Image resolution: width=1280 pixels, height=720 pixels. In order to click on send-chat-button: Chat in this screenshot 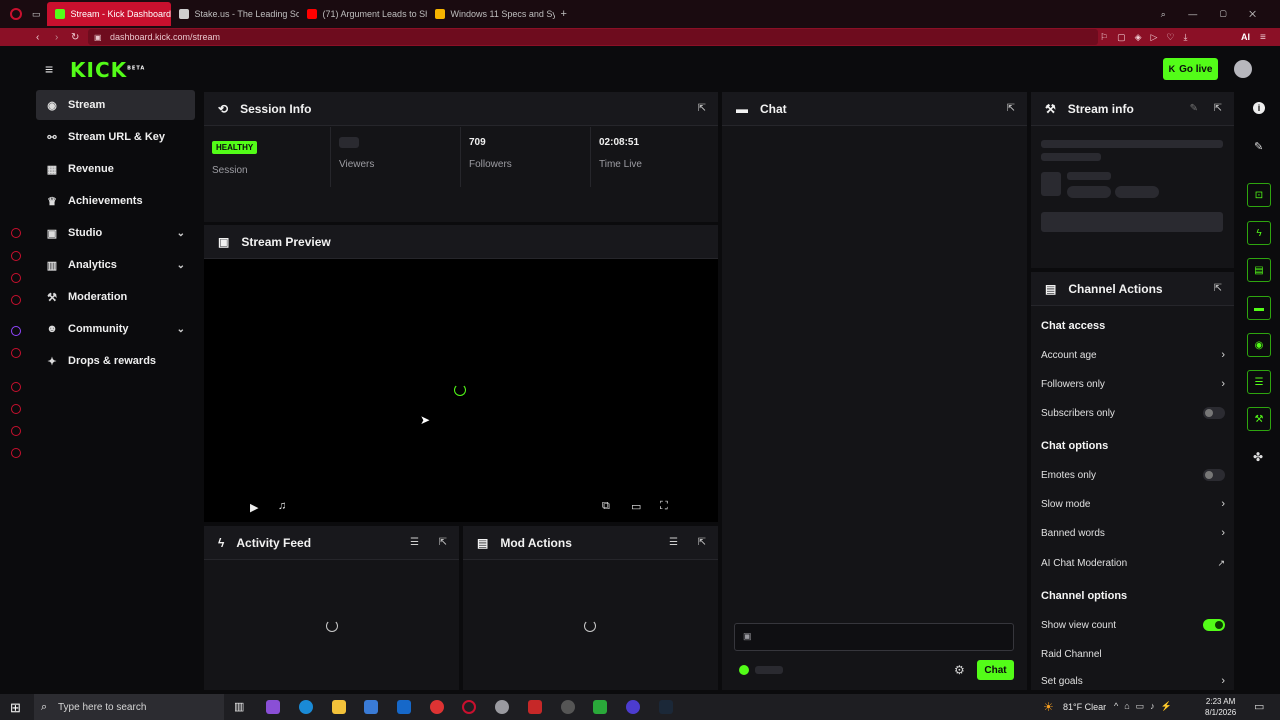, I will do `click(995, 670)`.